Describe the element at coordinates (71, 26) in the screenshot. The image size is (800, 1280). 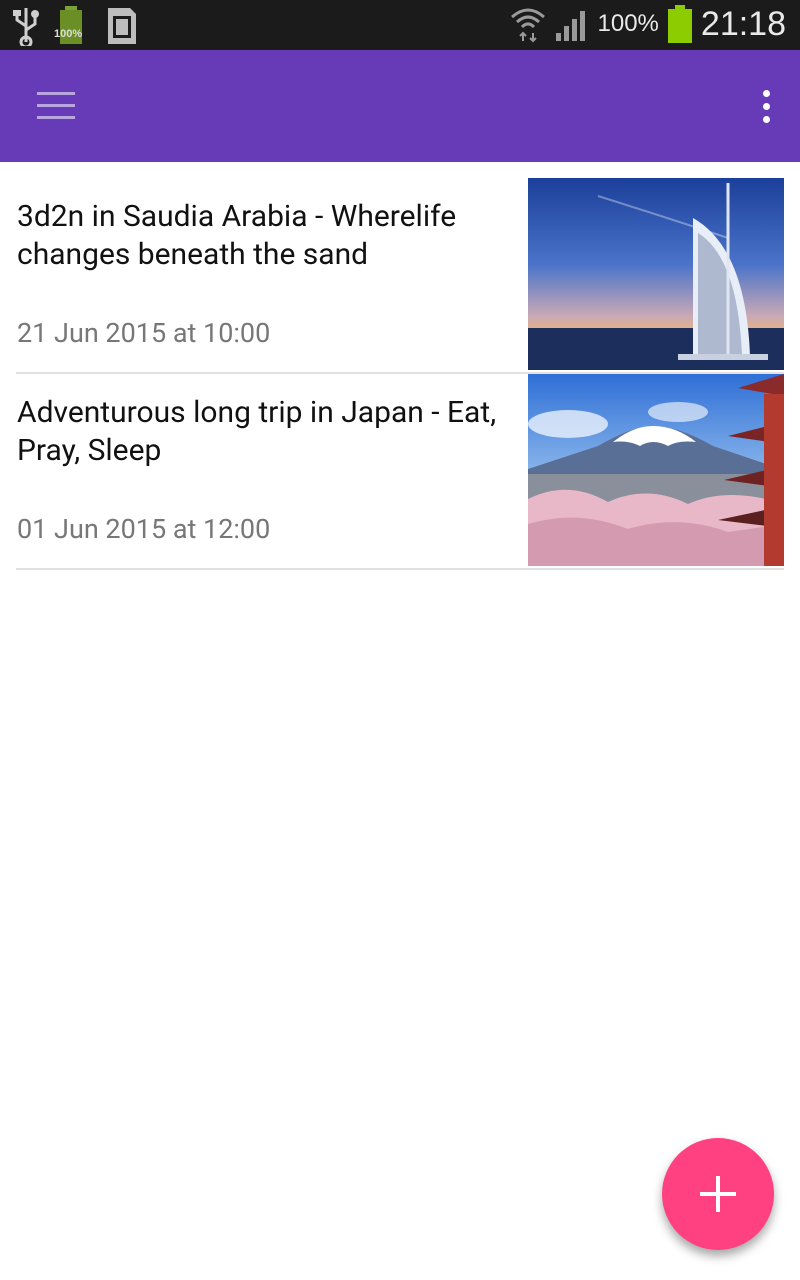
I see `battery-full-notification-icon: 100%` at that location.